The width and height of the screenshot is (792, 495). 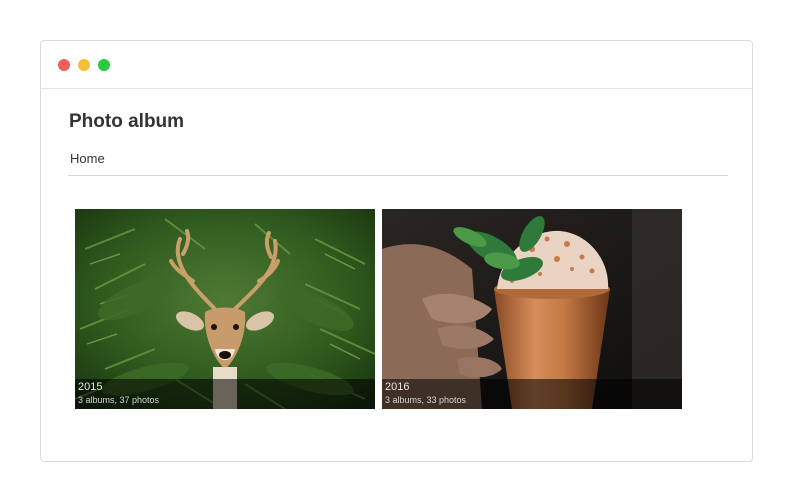 What do you see at coordinates (397, 387) in the screenshot?
I see `album-title: 2016` at bounding box center [397, 387].